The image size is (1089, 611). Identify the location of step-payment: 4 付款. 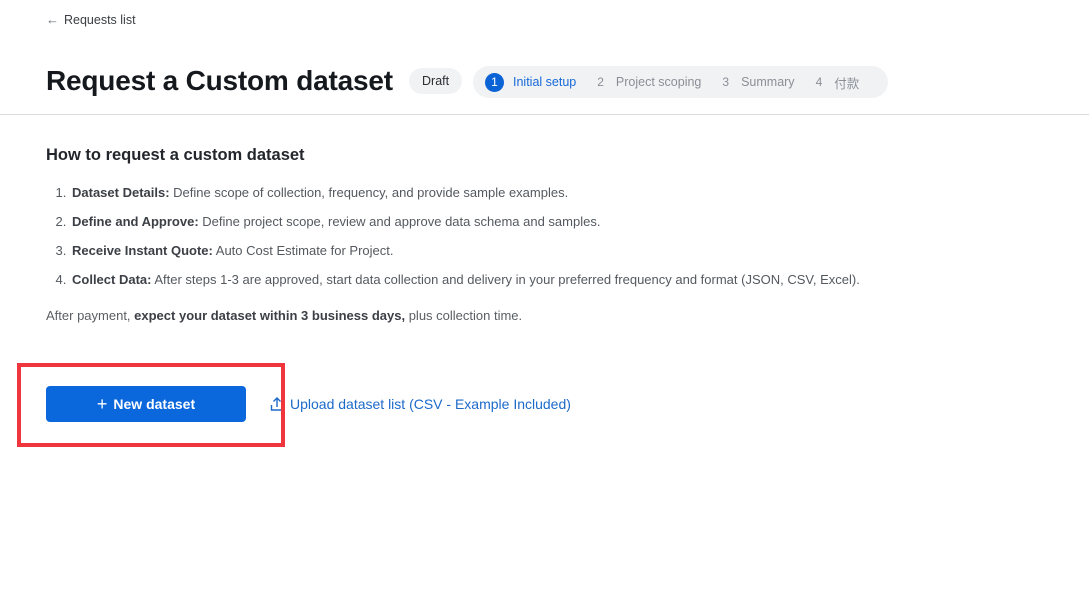
(838, 82).